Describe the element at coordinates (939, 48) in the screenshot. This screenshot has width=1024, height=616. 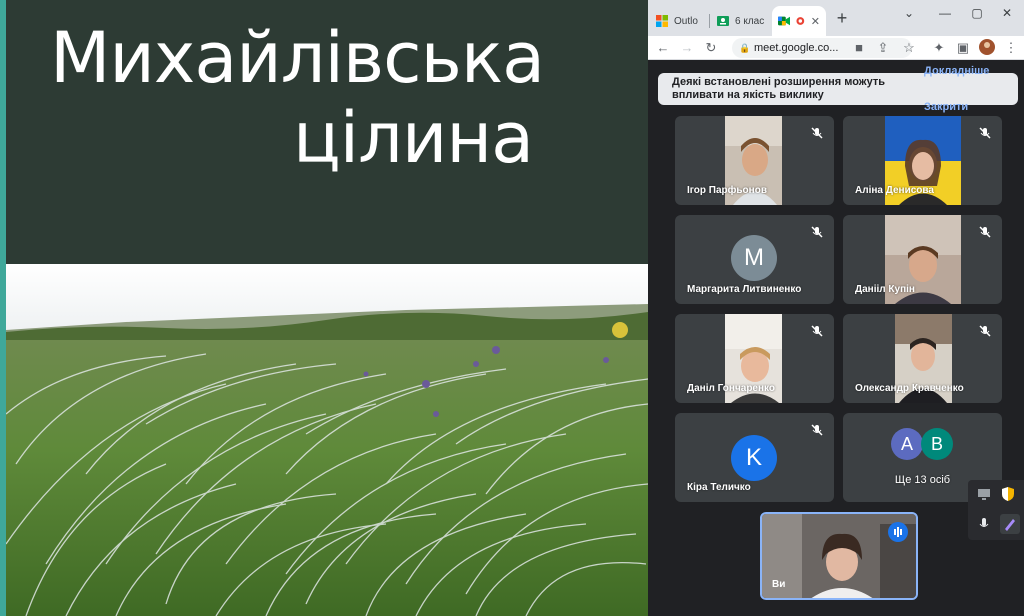
I see `extensions-icon: ✦` at that location.